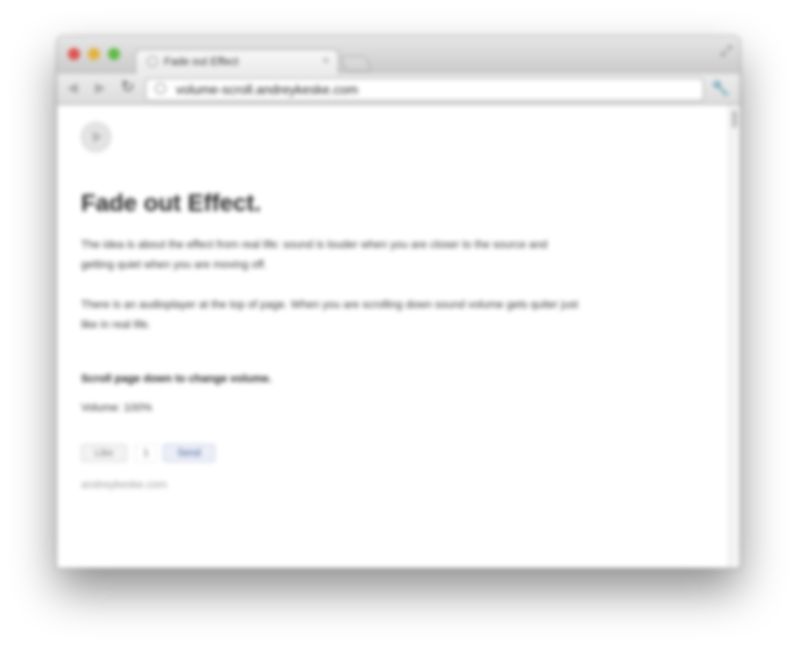  I want to click on send-button-label: Send, so click(189, 453).